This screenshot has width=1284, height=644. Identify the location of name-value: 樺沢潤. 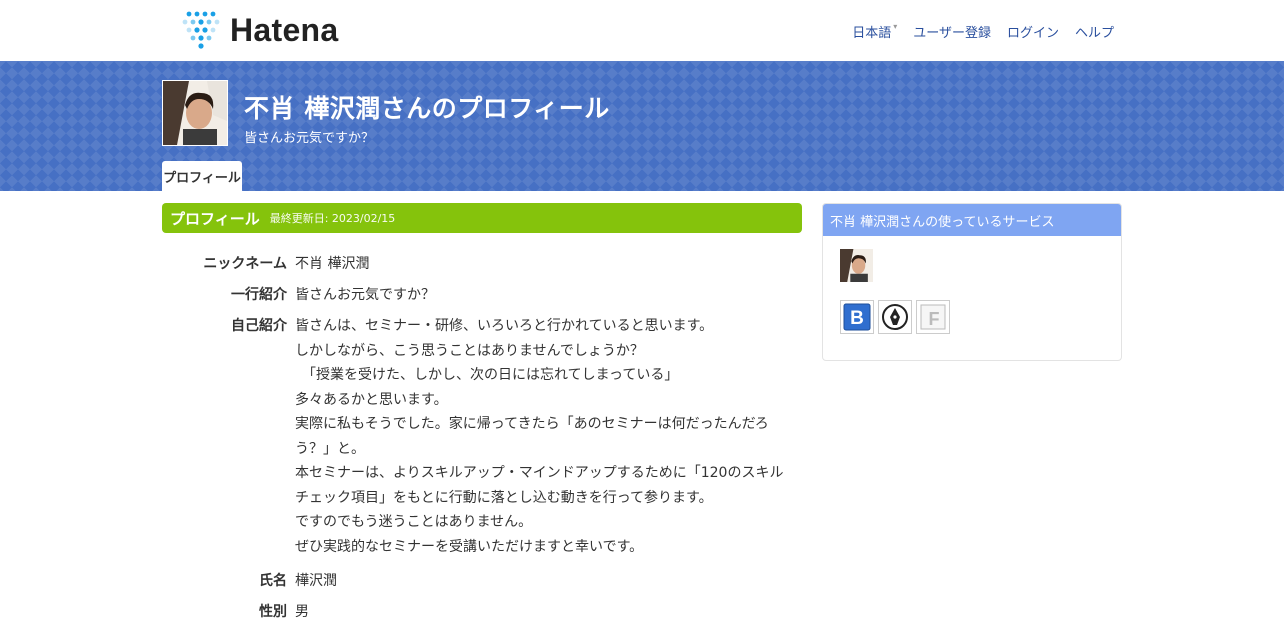
(316, 581).